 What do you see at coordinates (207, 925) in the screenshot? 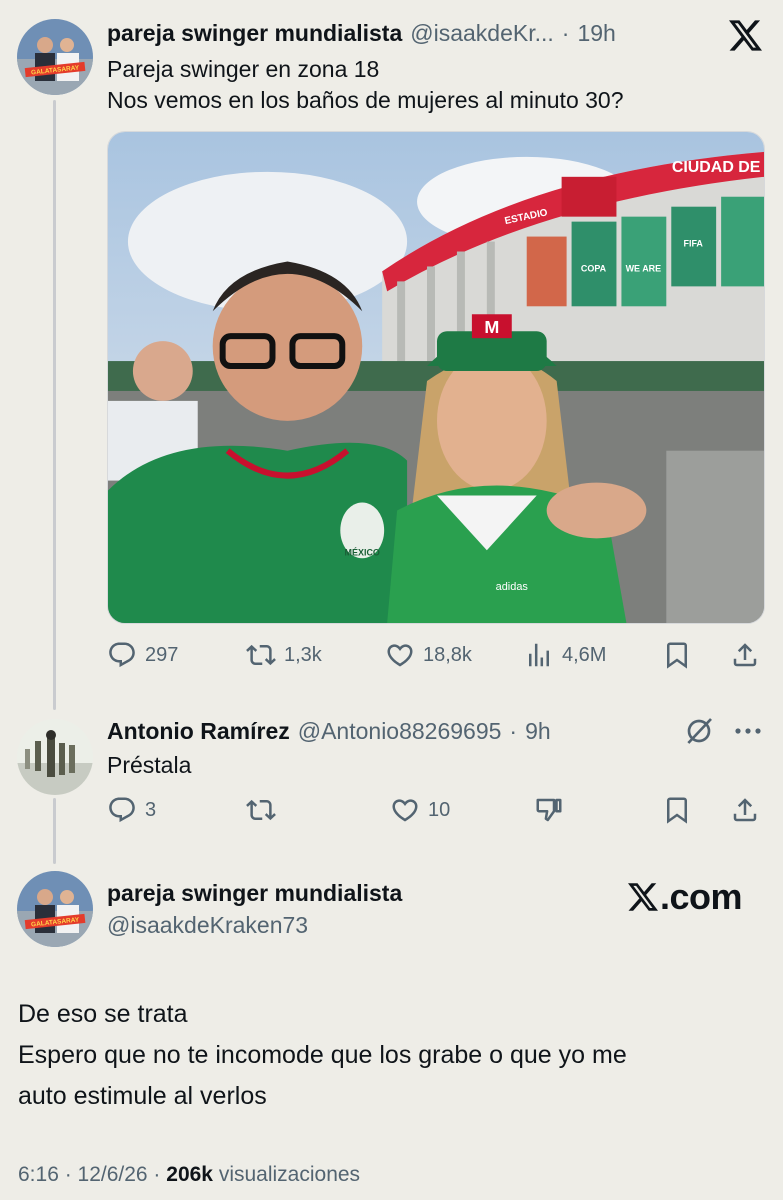
I see `handle: @isaakdeKraken73` at bounding box center [207, 925].